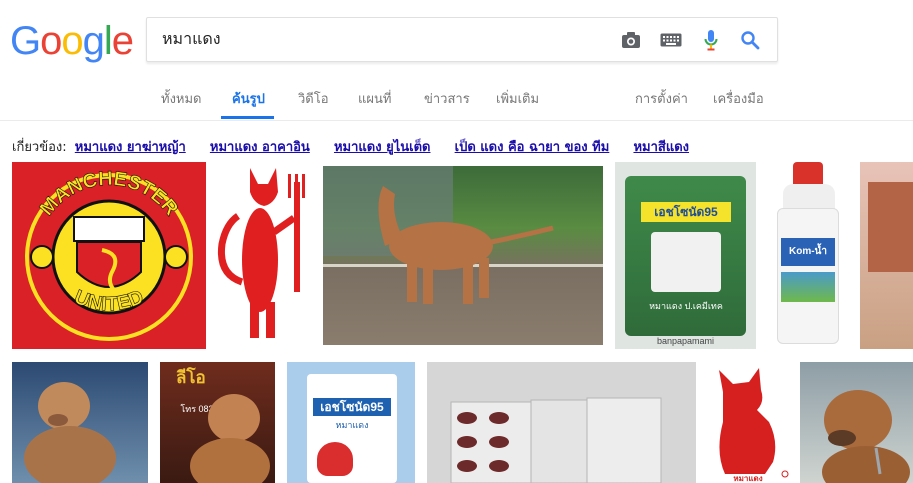  I want to click on google-logo: Google, so click(72, 41).